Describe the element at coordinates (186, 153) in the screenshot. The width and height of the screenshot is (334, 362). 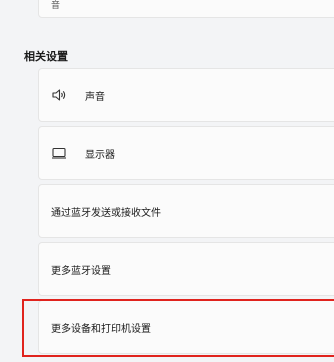
I see `display-setting: 显示器` at that location.